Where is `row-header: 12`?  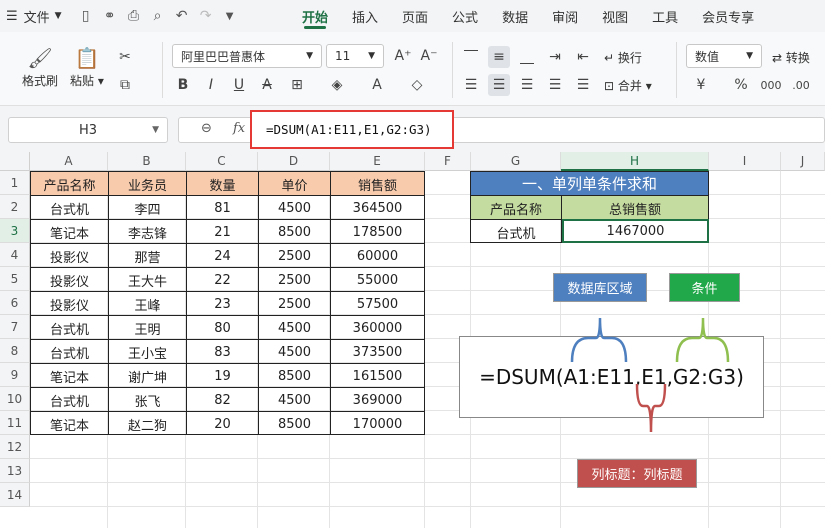 row-header: 12 is located at coordinates (15, 447).